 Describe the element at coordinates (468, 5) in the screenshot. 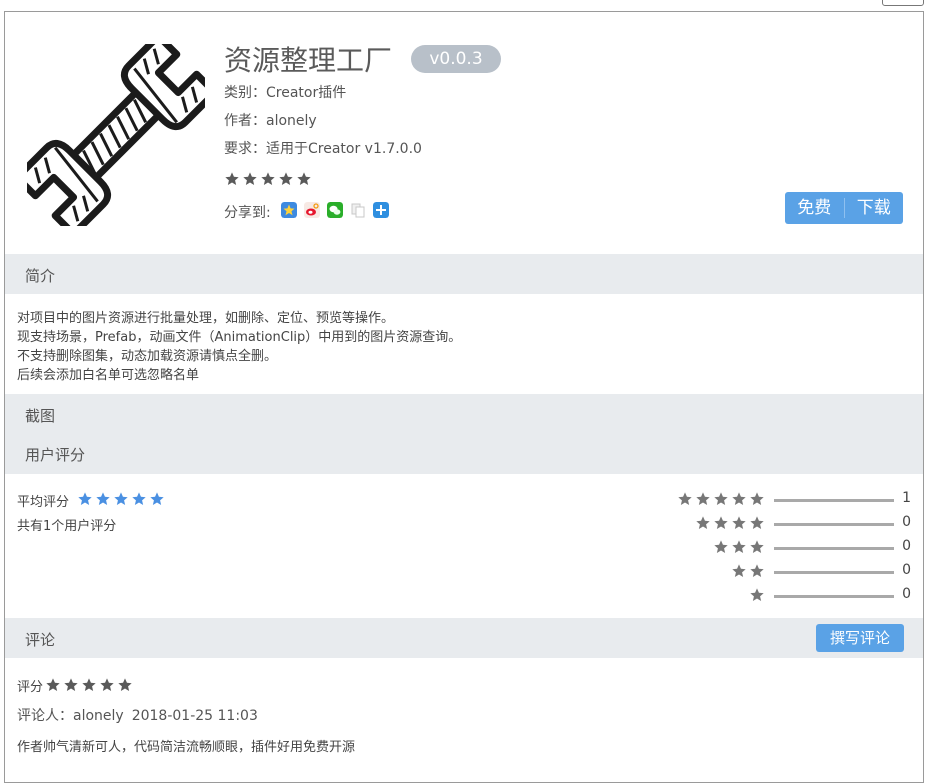

I see `previous-page-strip` at that location.